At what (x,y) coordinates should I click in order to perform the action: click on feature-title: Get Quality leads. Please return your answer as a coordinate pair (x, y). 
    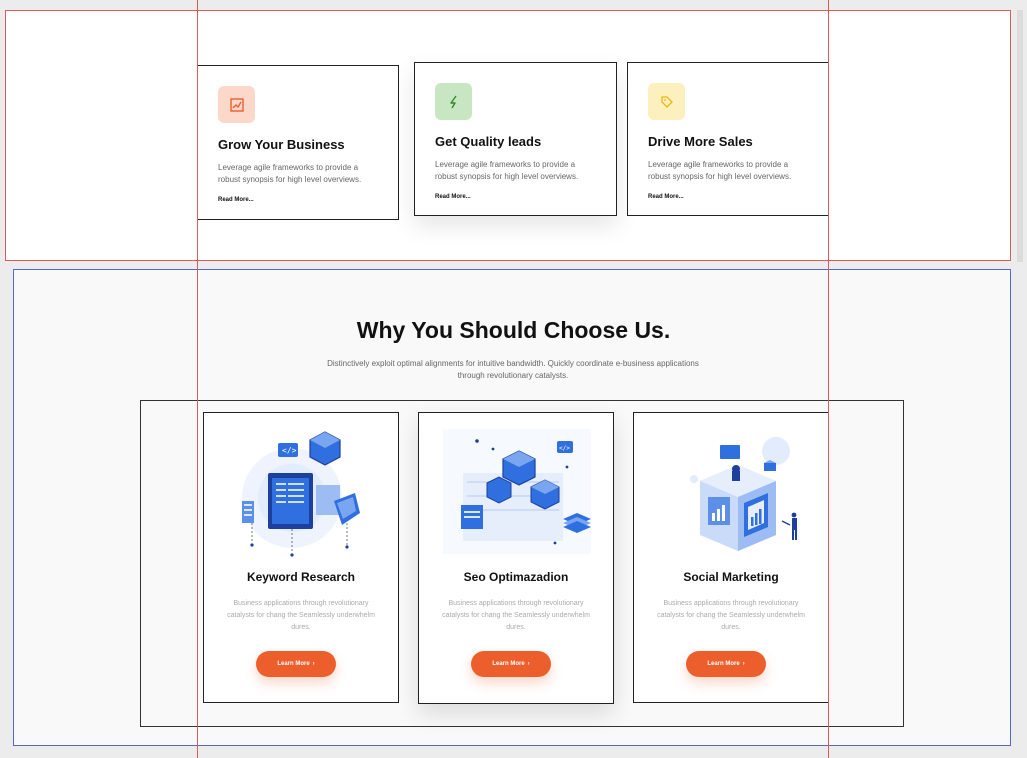
    Looking at the image, I should click on (488, 141).